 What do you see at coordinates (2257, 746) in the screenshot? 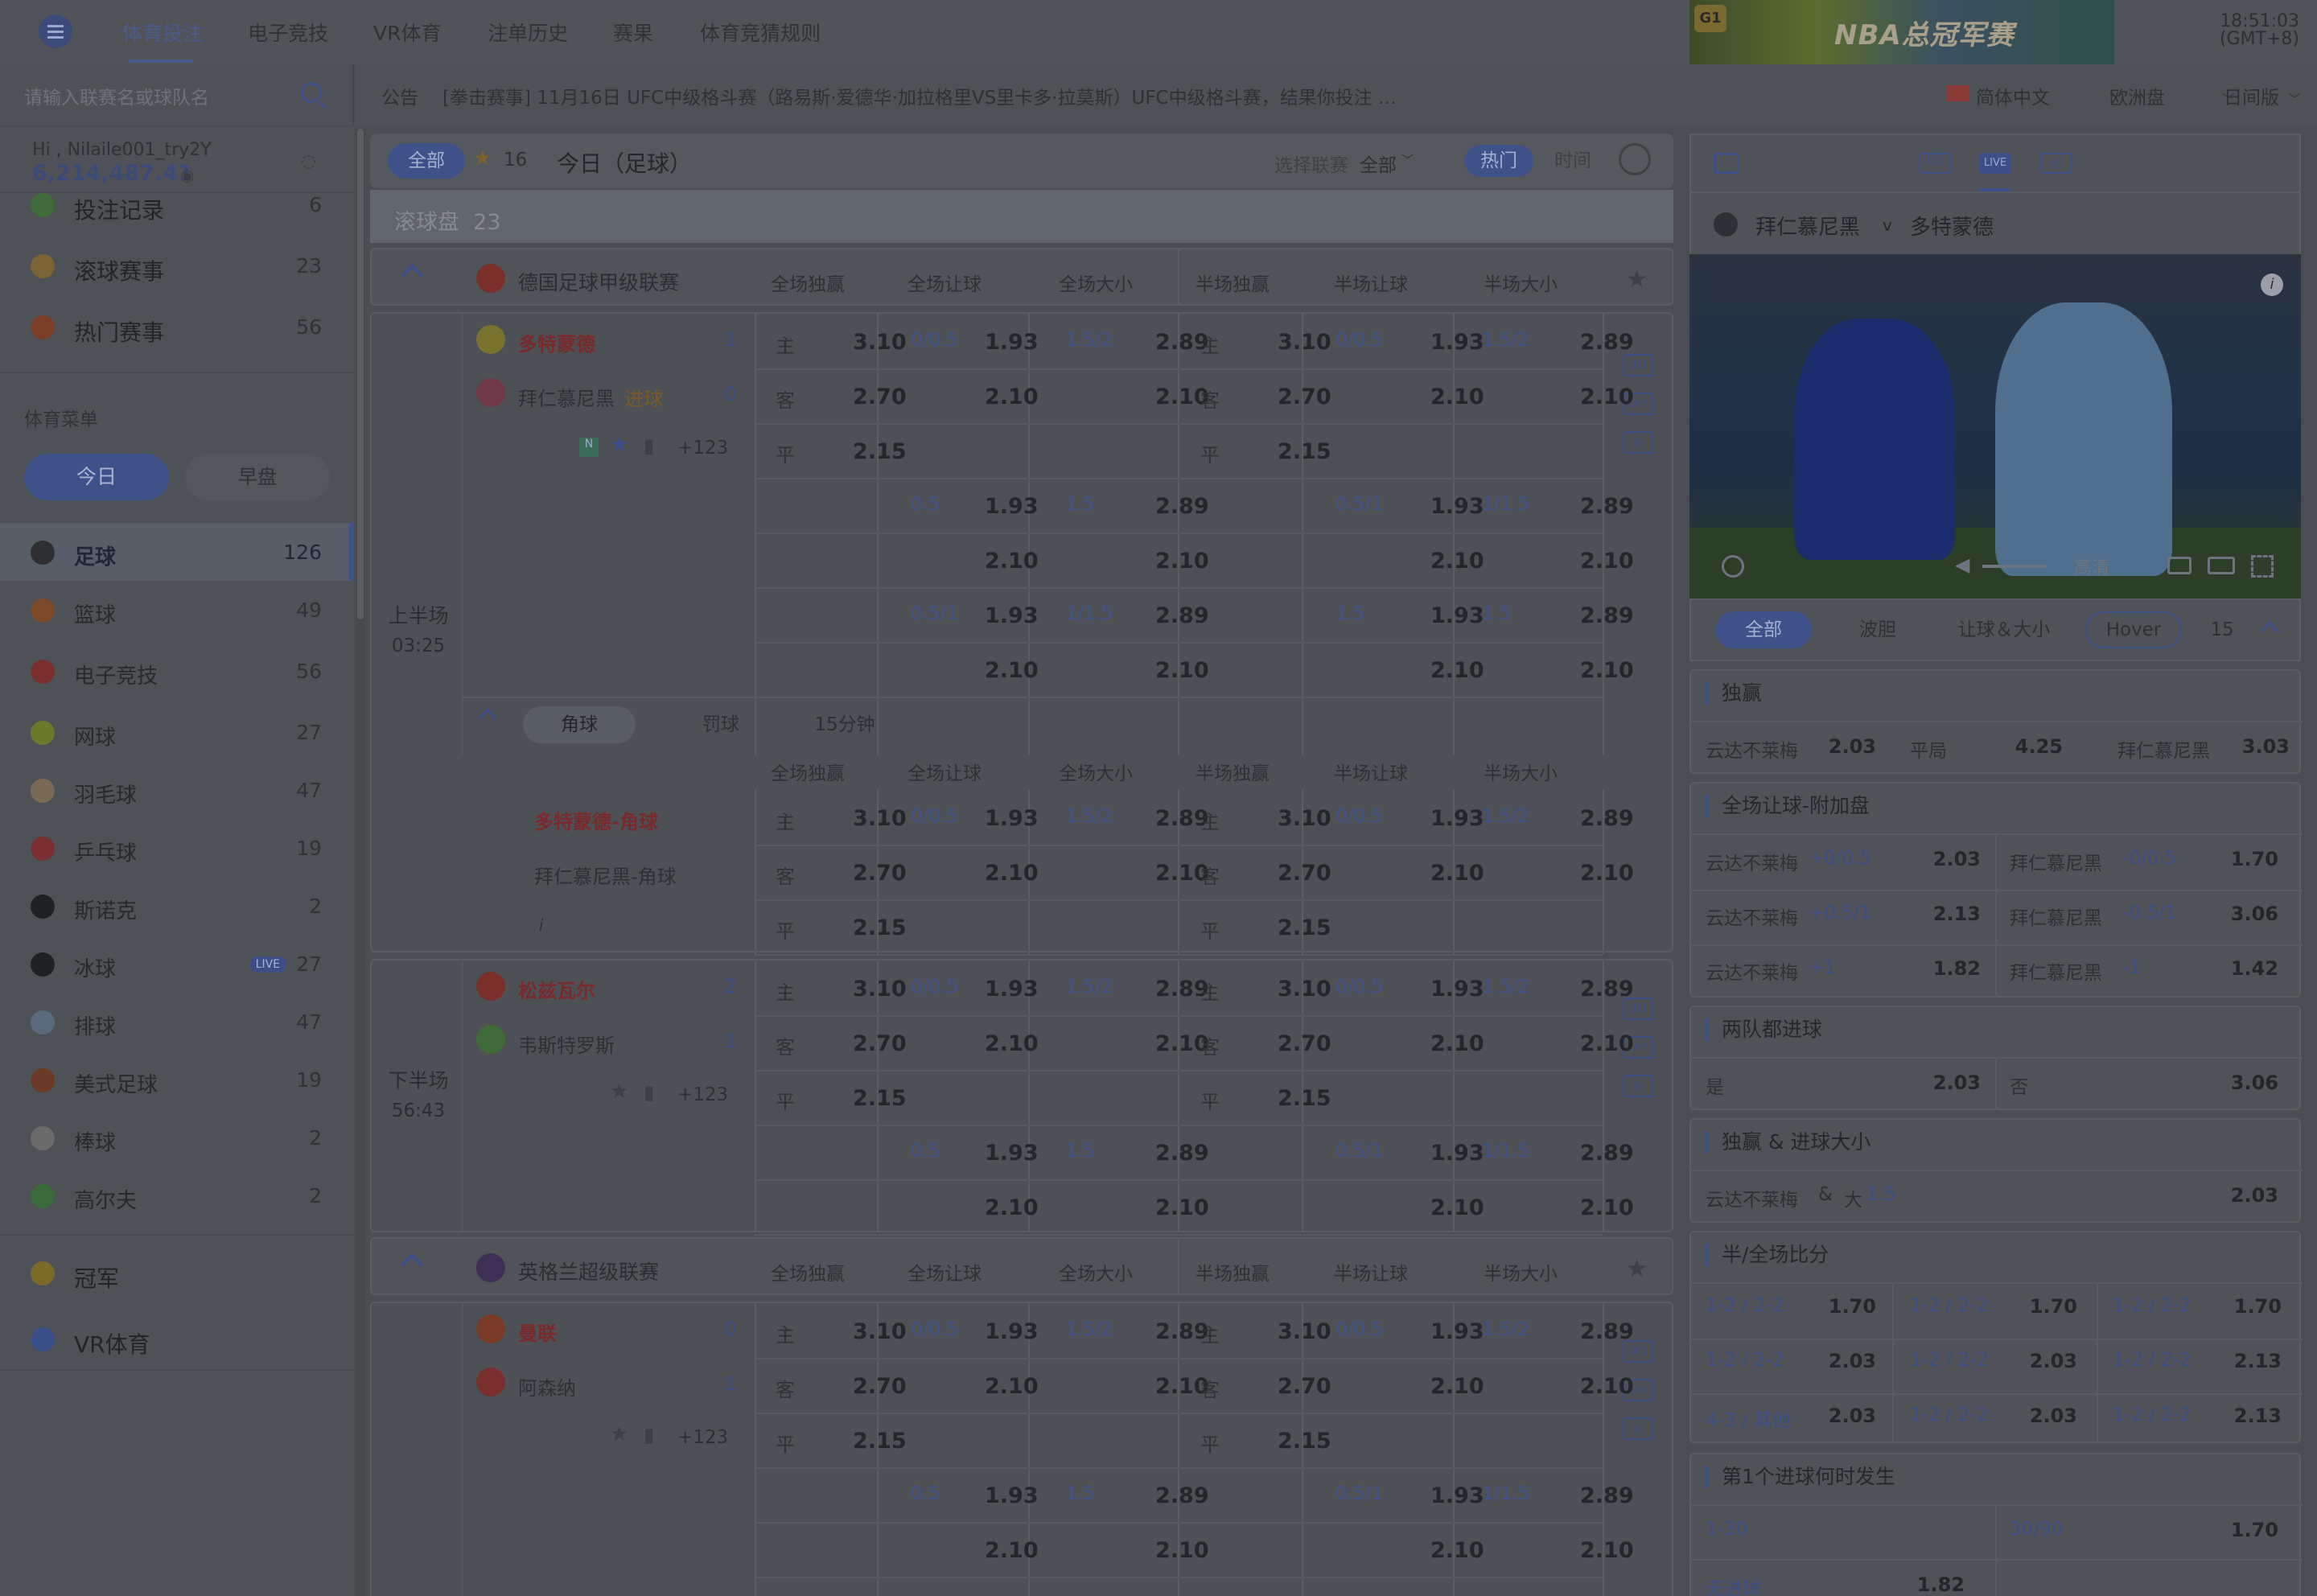
I see `market-option-odds: 3.03` at bounding box center [2257, 746].